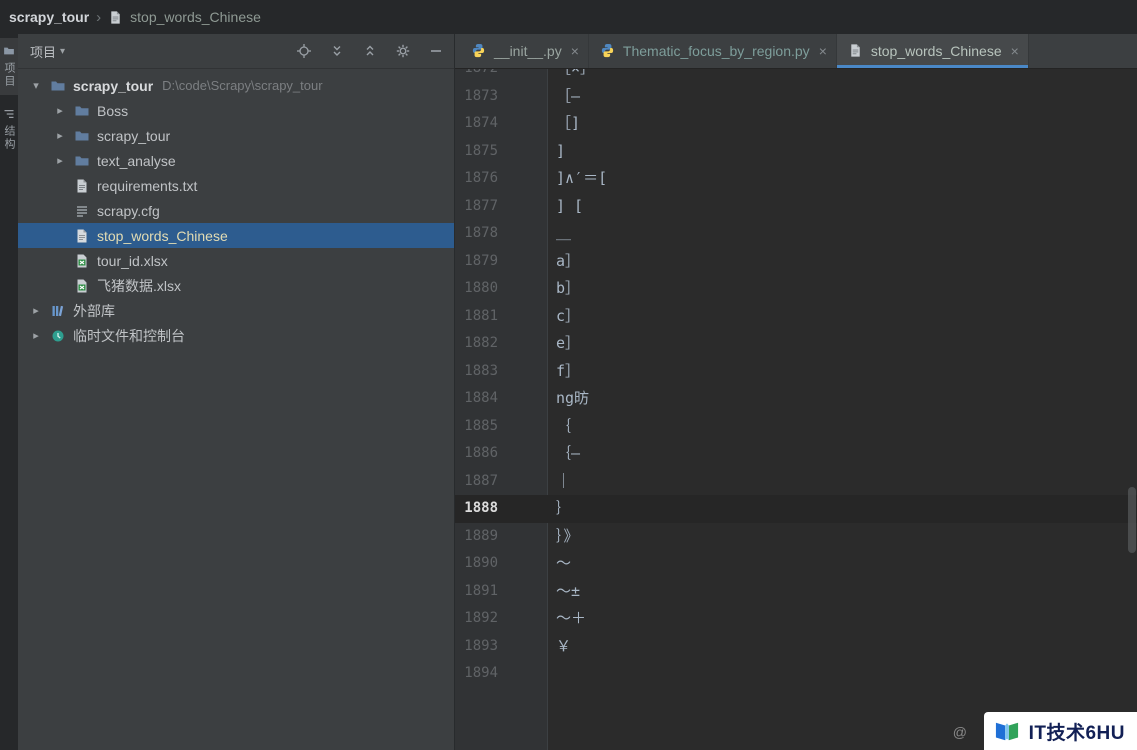 Image resolution: width=1137 pixels, height=750 pixels. What do you see at coordinates (195, 17) in the screenshot?
I see `breadcrumb-file: stop_words_Chinese` at bounding box center [195, 17].